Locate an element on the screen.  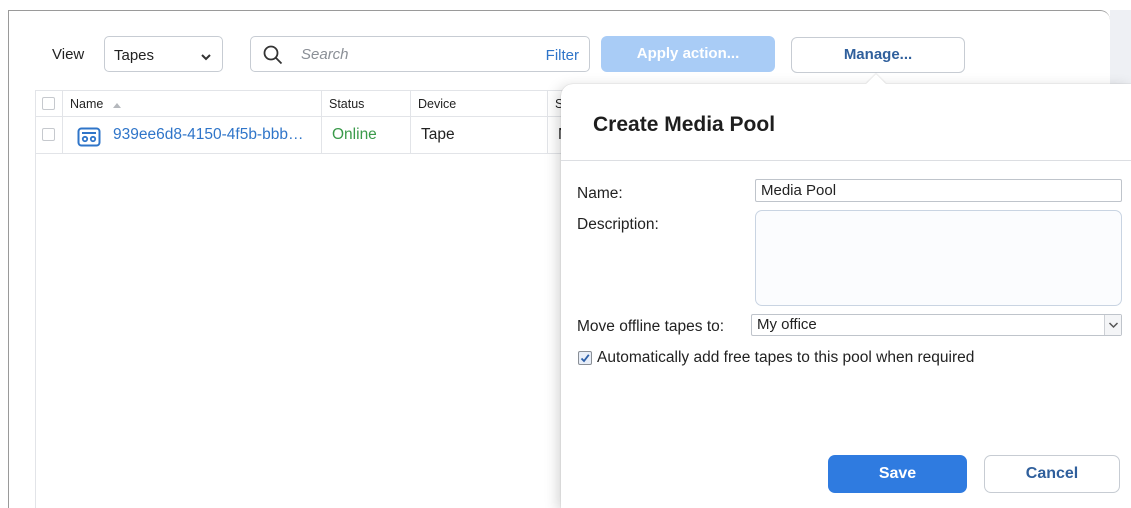
row-status-cell: Online is located at coordinates (366, 135).